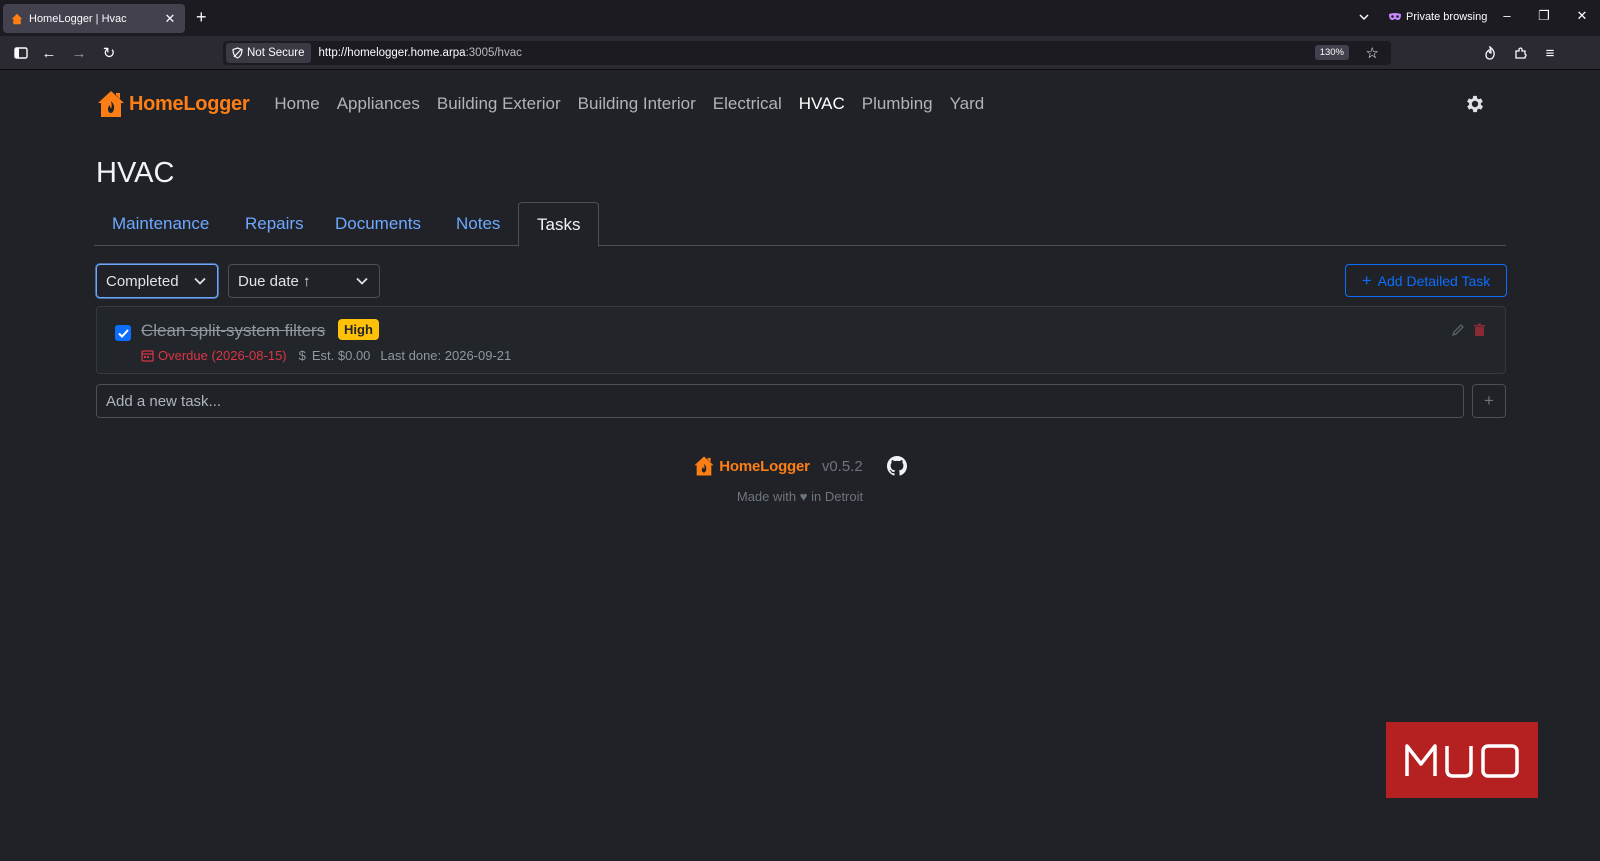 The width and height of the screenshot is (1600, 861). I want to click on github-icon, so click(896, 466).